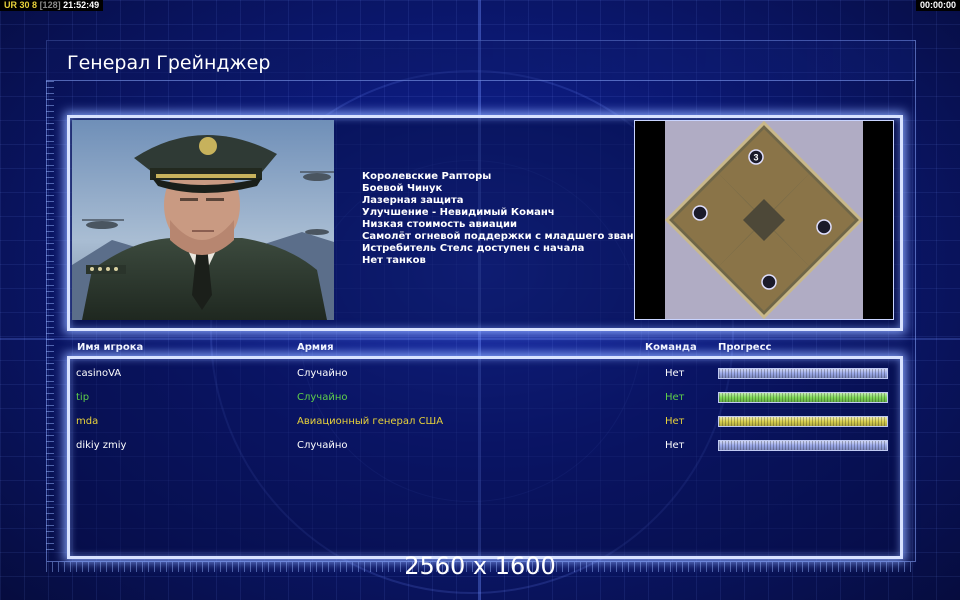 This screenshot has height=600, width=960. I want to click on start-position-marker: 3, so click(756, 157).